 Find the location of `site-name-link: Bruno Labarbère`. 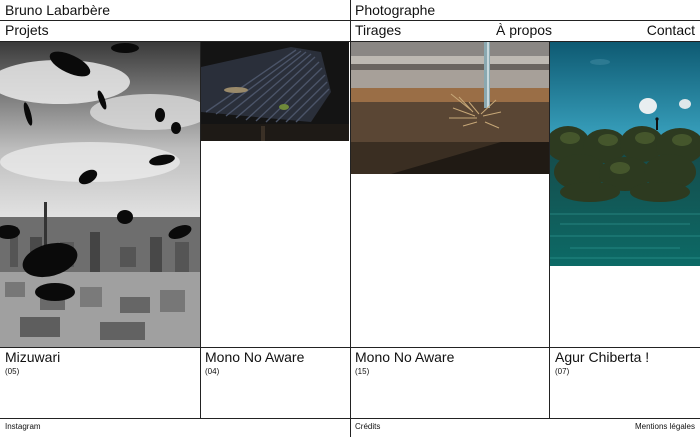

site-name-link: Bruno Labarbère is located at coordinates (57, 10).